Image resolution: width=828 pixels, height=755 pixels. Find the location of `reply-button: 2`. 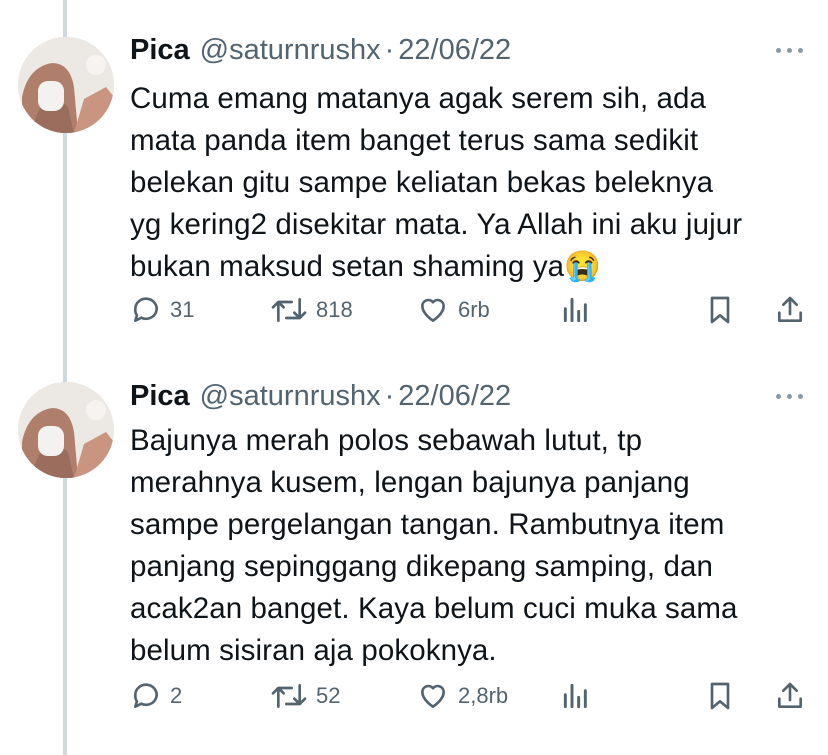

reply-button: 2 is located at coordinates (156, 696).